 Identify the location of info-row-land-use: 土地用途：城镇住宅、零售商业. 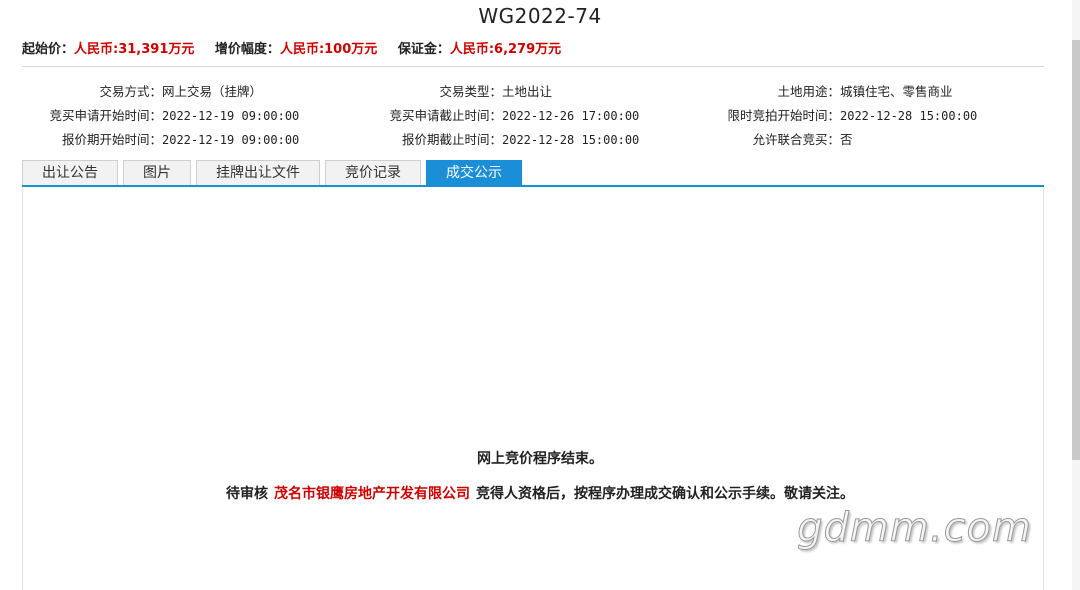
(826, 90).